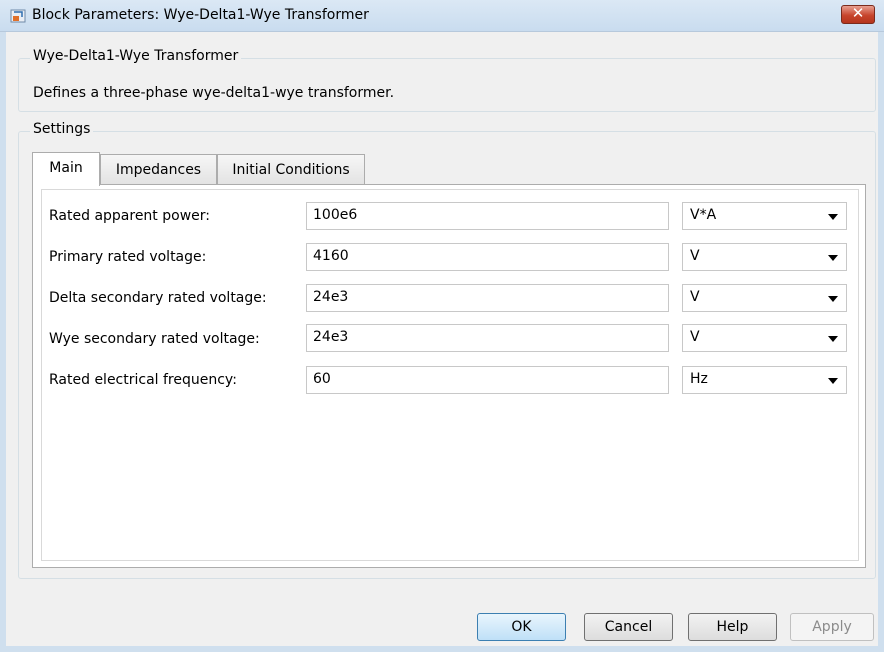 The width and height of the screenshot is (884, 652). Describe the element at coordinates (764, 338) in the screenshot. I see `wye-secondary-rated-voltage-unit-select: V` at that location.